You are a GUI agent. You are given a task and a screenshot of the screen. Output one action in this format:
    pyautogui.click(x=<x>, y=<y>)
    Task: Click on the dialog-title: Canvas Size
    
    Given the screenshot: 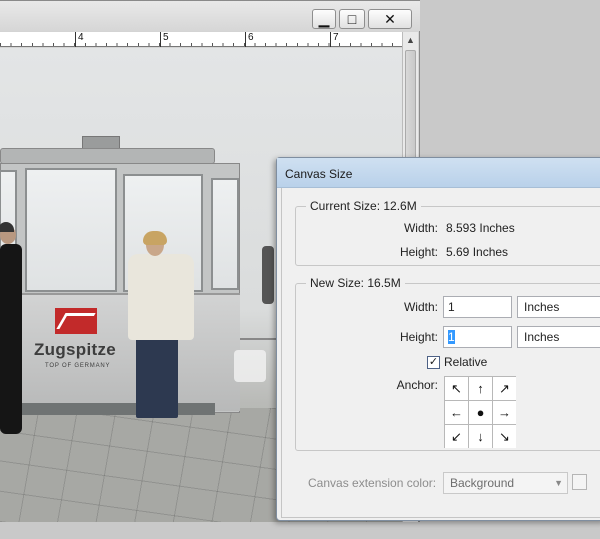 What is the action you would take?
    pyautogui.click(x=319, y=174)
    